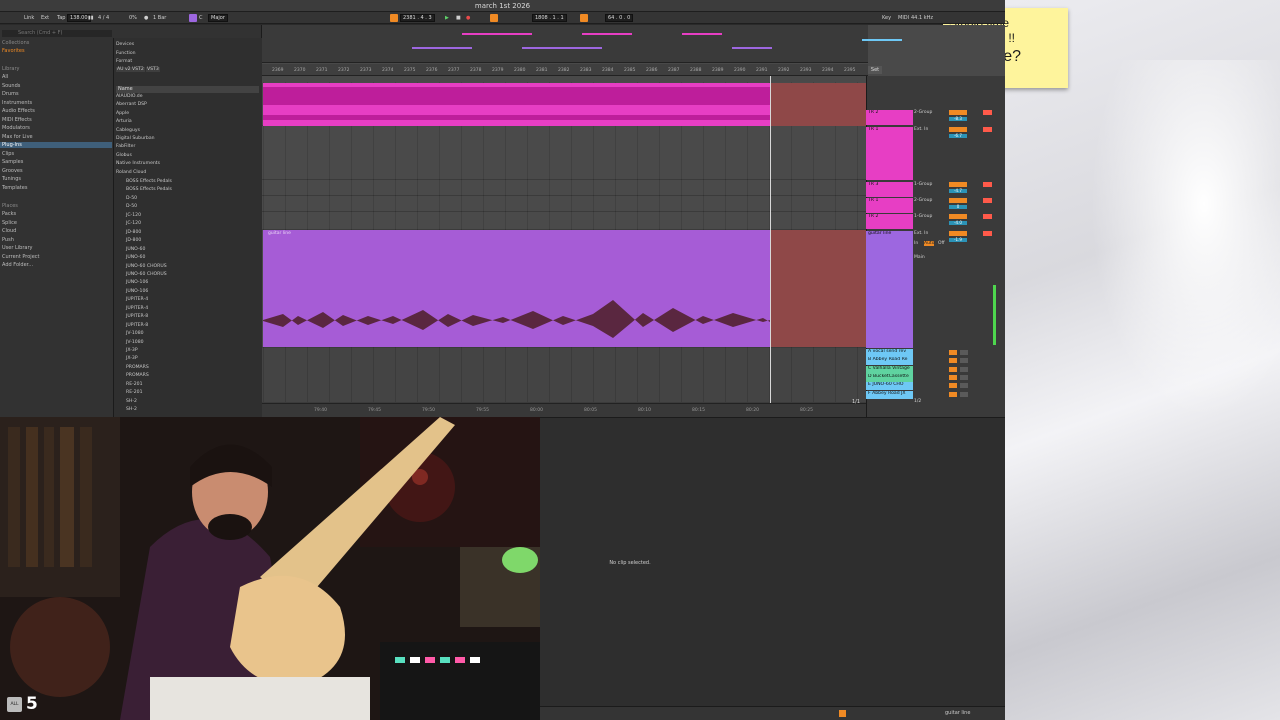  Describe the element at coordinates (56, 145) in the screenshot. I see `library-item: Plug-Ins` at that location.